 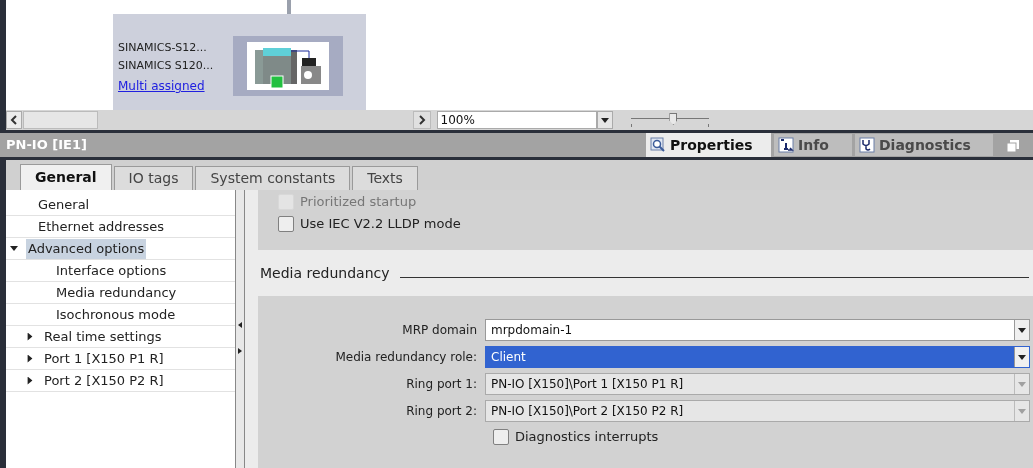 I want to click on zoom-field: 100%, so click(x=516, y=120).